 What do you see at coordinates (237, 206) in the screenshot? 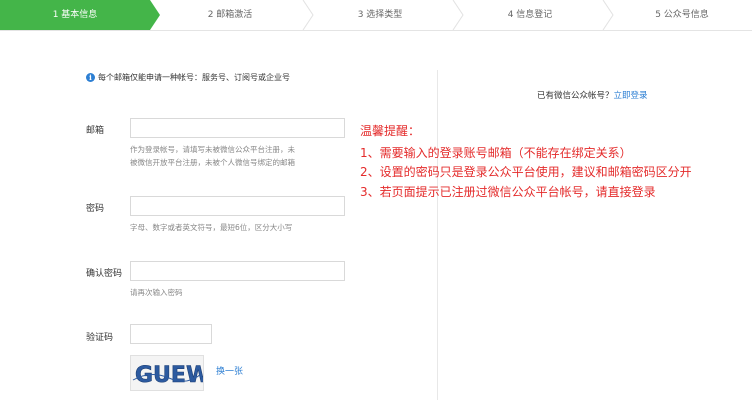
I see `password-input` at bounding box center [237, 206].